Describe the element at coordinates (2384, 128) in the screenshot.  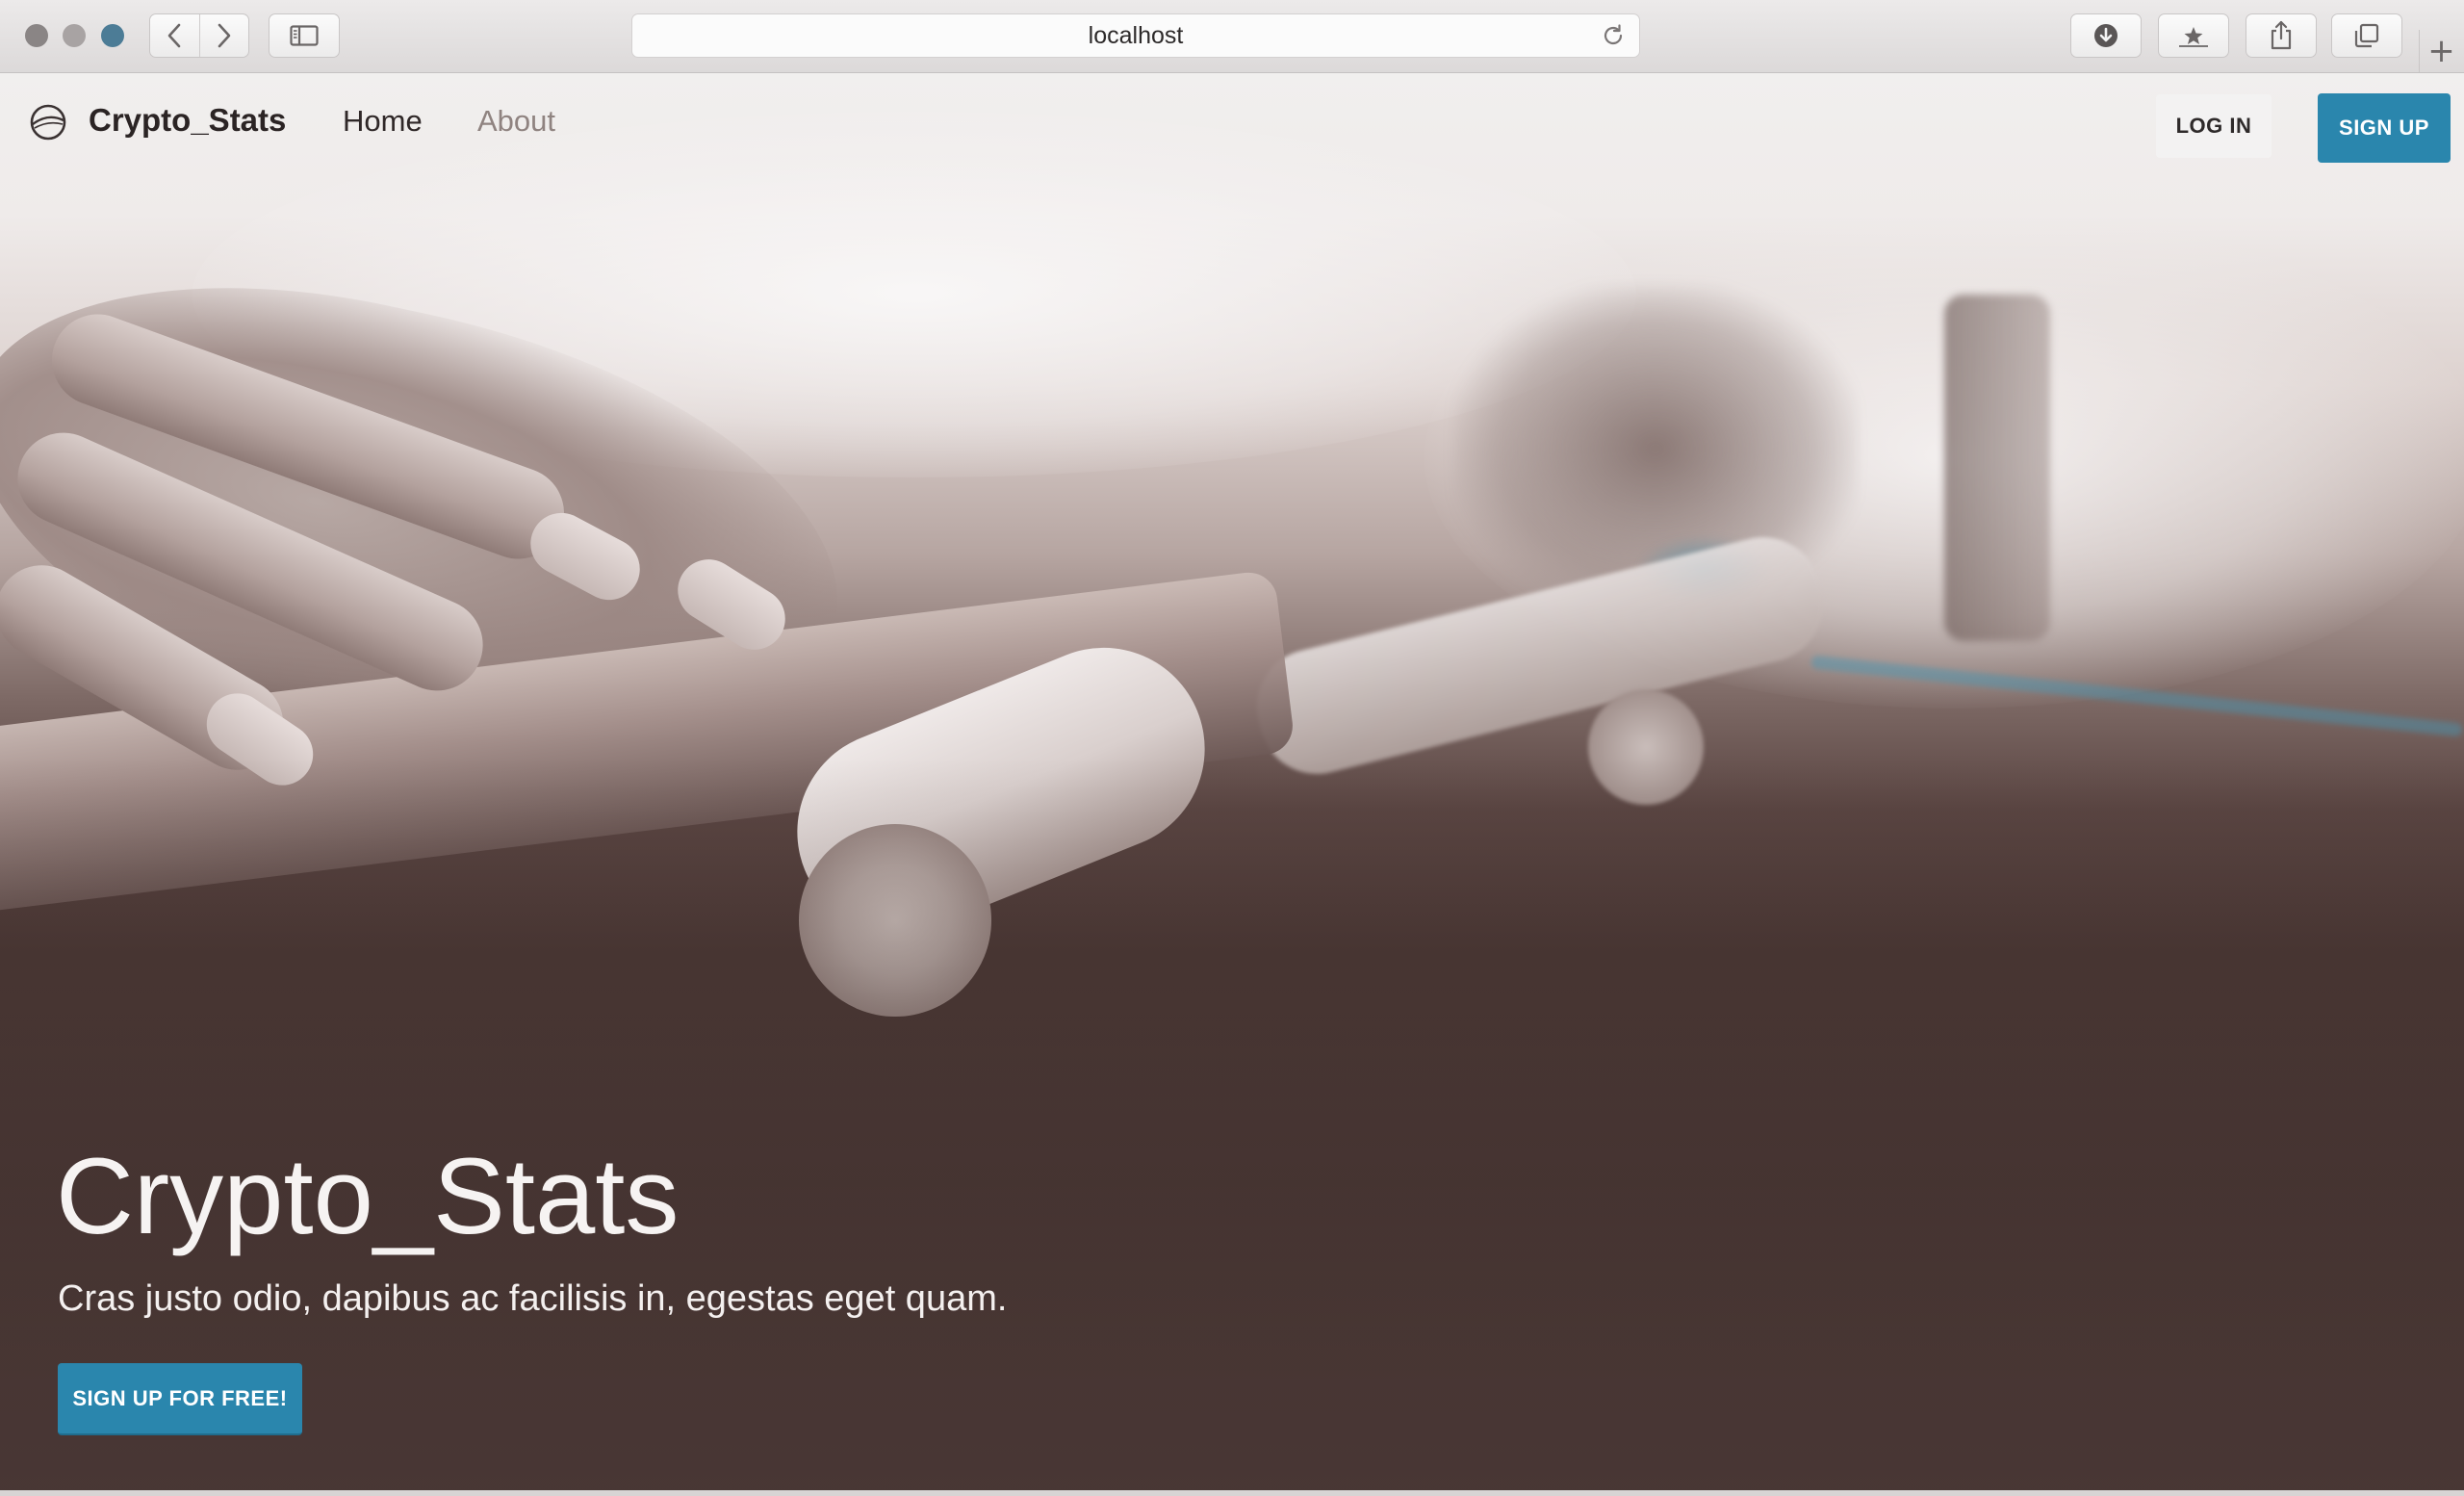
I see `signup-button: SIGN UP` at that location.